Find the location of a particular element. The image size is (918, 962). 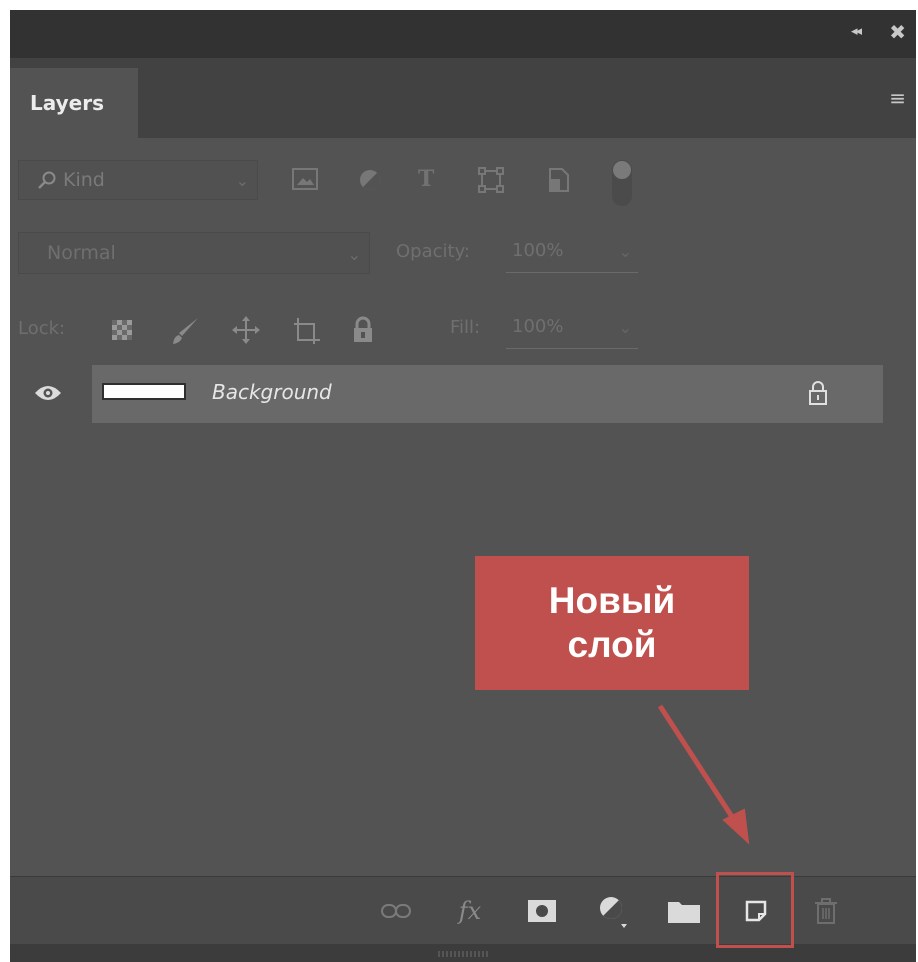

trash-icon is located at coordinates (826, 911).